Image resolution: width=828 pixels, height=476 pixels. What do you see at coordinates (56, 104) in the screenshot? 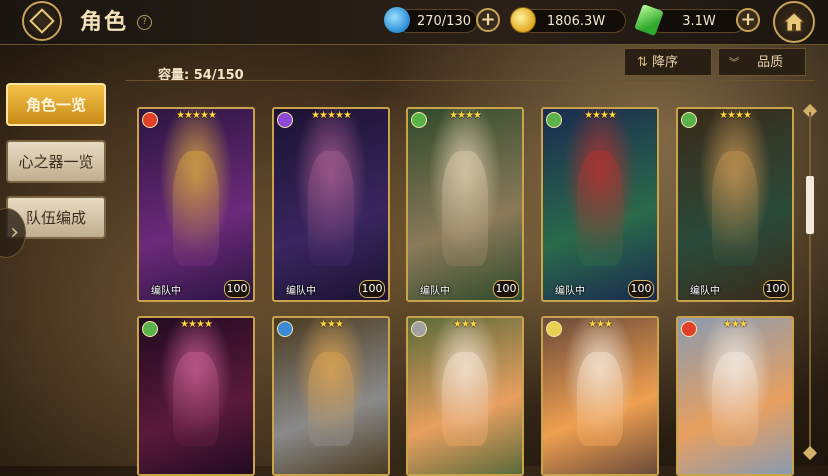
I see `tab-character-list: 角色一览` at bounding box center [56, 104].